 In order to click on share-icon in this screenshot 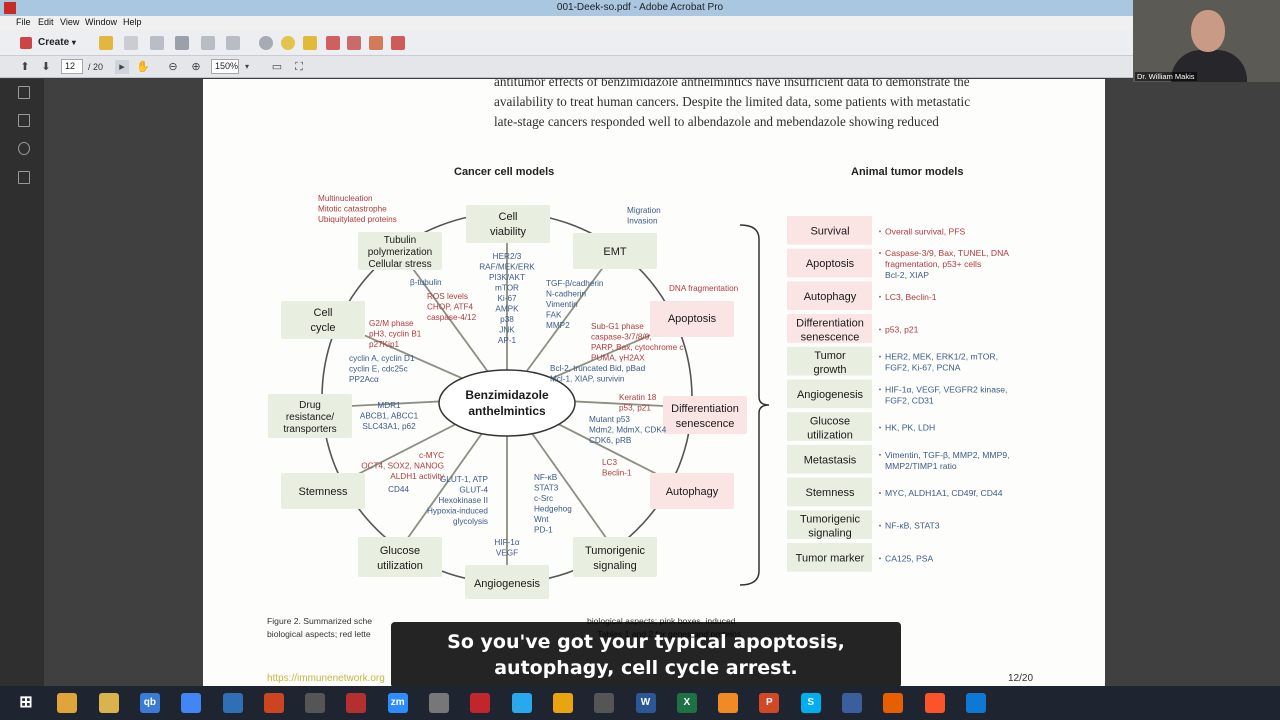, I will do `click(376, 43)`.